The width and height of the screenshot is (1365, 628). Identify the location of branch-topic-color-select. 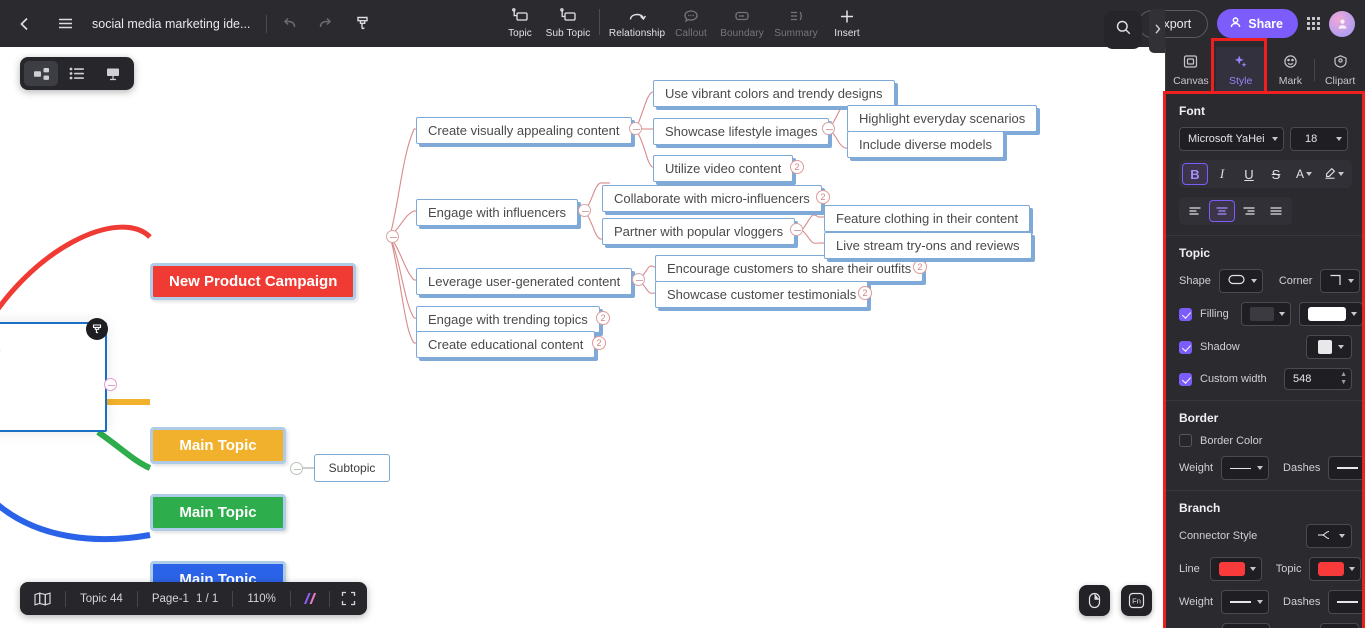
(1335, 569).